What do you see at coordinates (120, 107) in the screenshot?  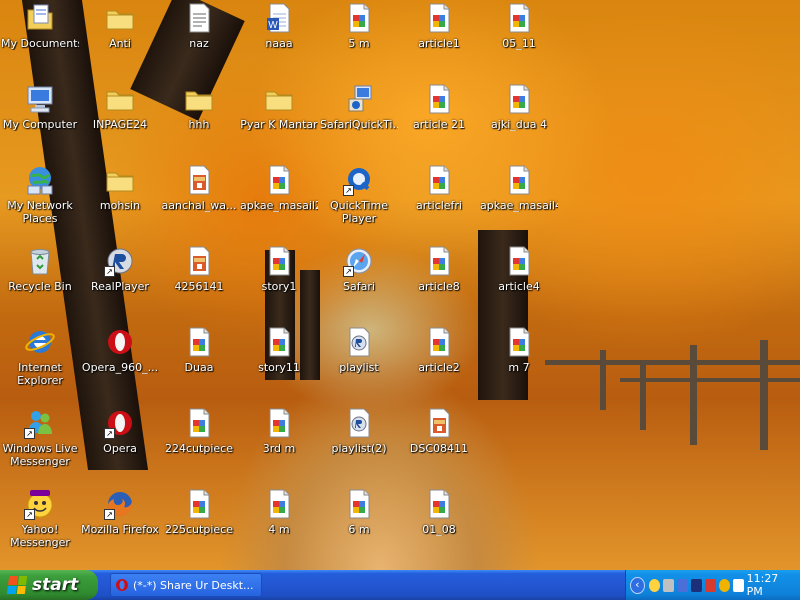 I see `desktop-icon-inpage24: INPAGE24` at bounding box center [120, 107].